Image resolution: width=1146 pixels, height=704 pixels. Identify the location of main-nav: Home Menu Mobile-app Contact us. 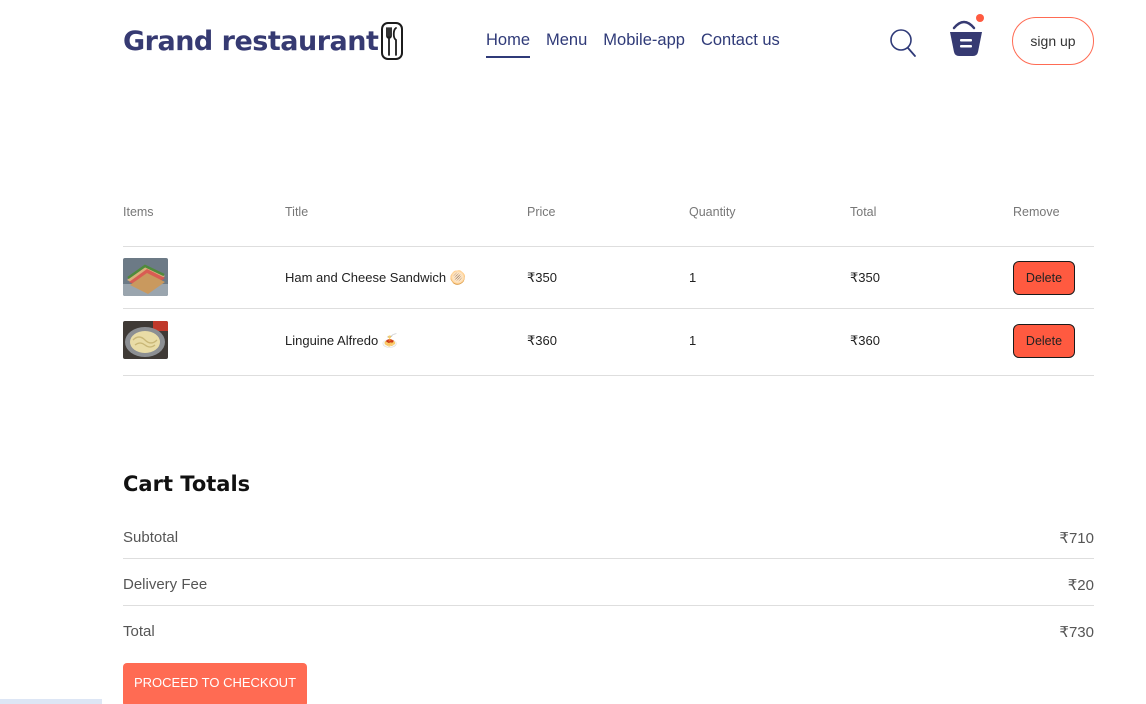
(641, 44).